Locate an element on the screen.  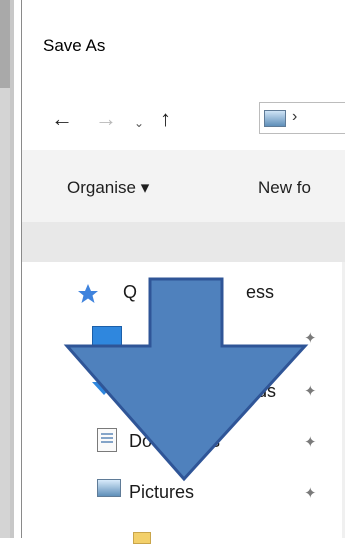
sidebar-item-pictures-highlight is located at coordinates (183, 242).